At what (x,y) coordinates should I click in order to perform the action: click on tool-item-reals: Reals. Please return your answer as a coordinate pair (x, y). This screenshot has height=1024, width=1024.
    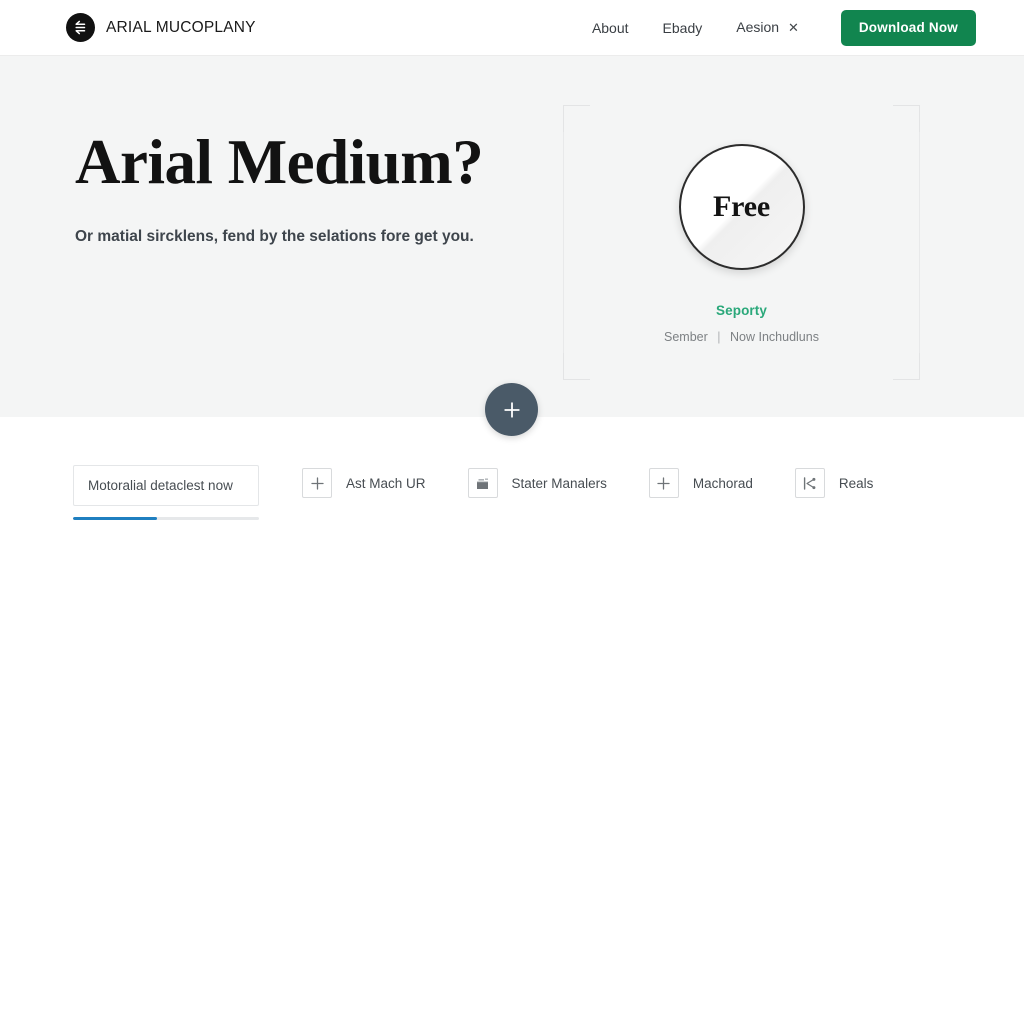
    Looking at the image, I should click on (834, 483).